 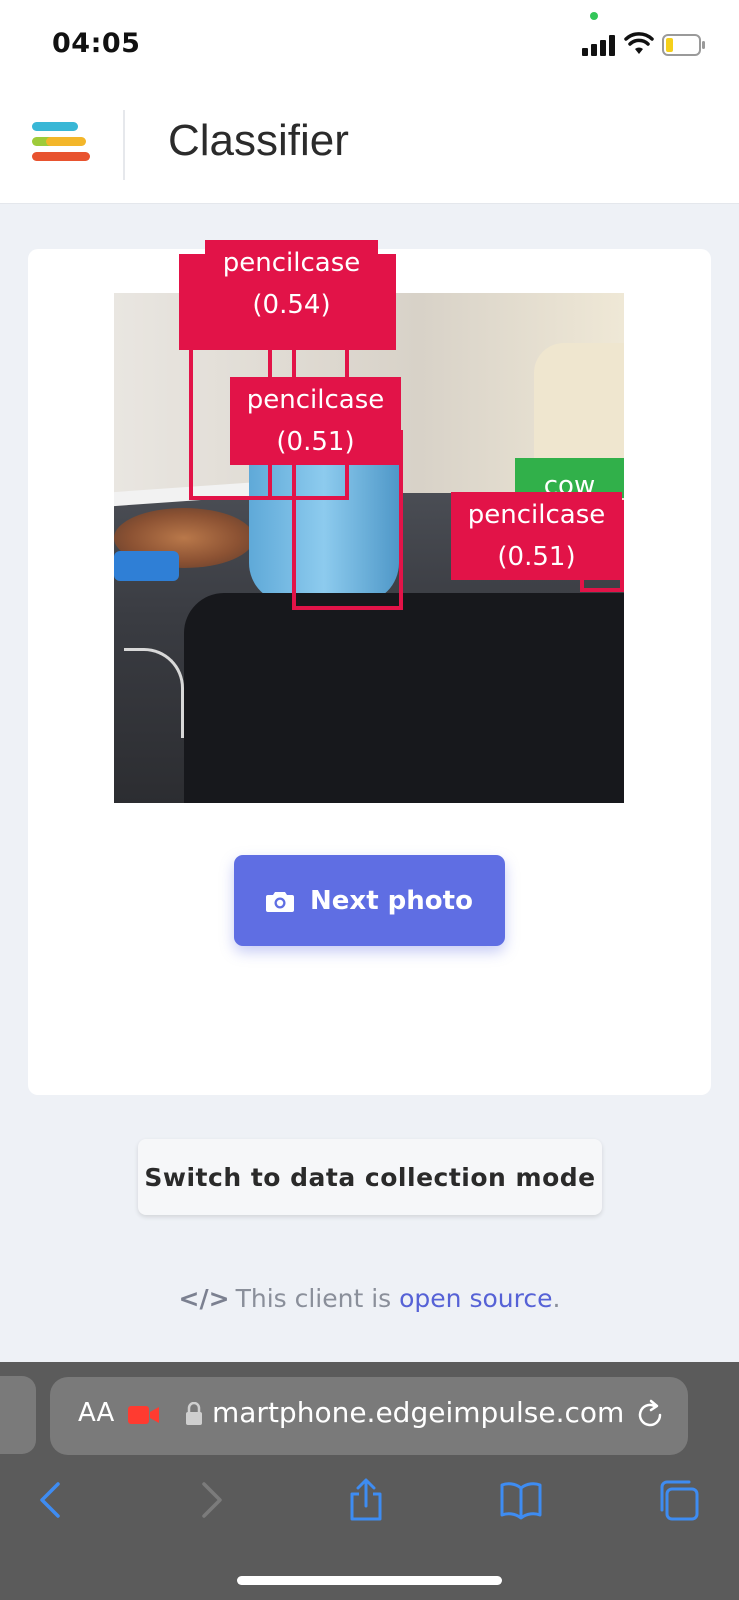 I want to click on switch-to-data-collection-button: Switch to data collection mode, so click(x=370, y=1177).